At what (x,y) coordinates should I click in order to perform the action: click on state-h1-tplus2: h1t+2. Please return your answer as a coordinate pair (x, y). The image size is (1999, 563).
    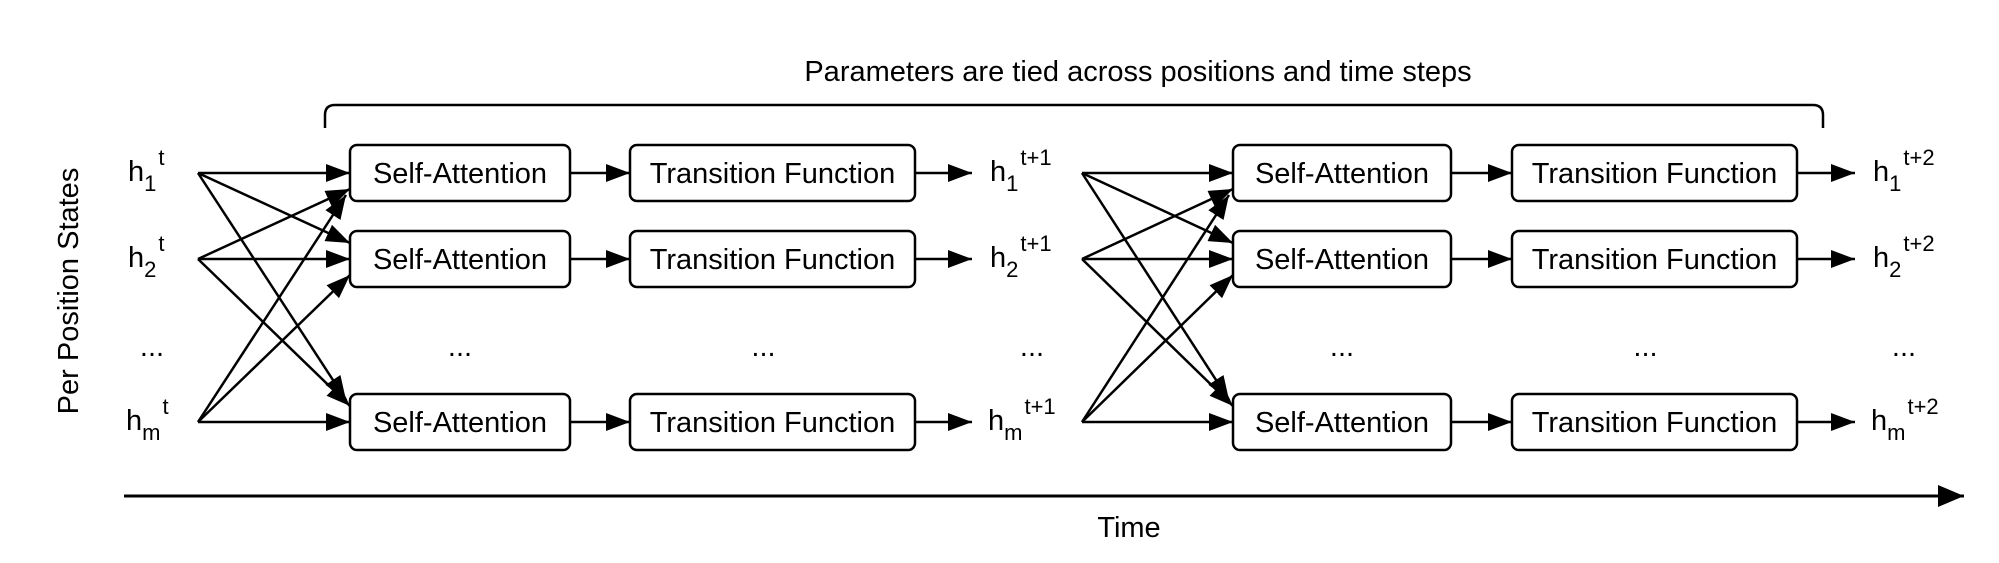
    Looking at the image, I should click on (1904, 170).